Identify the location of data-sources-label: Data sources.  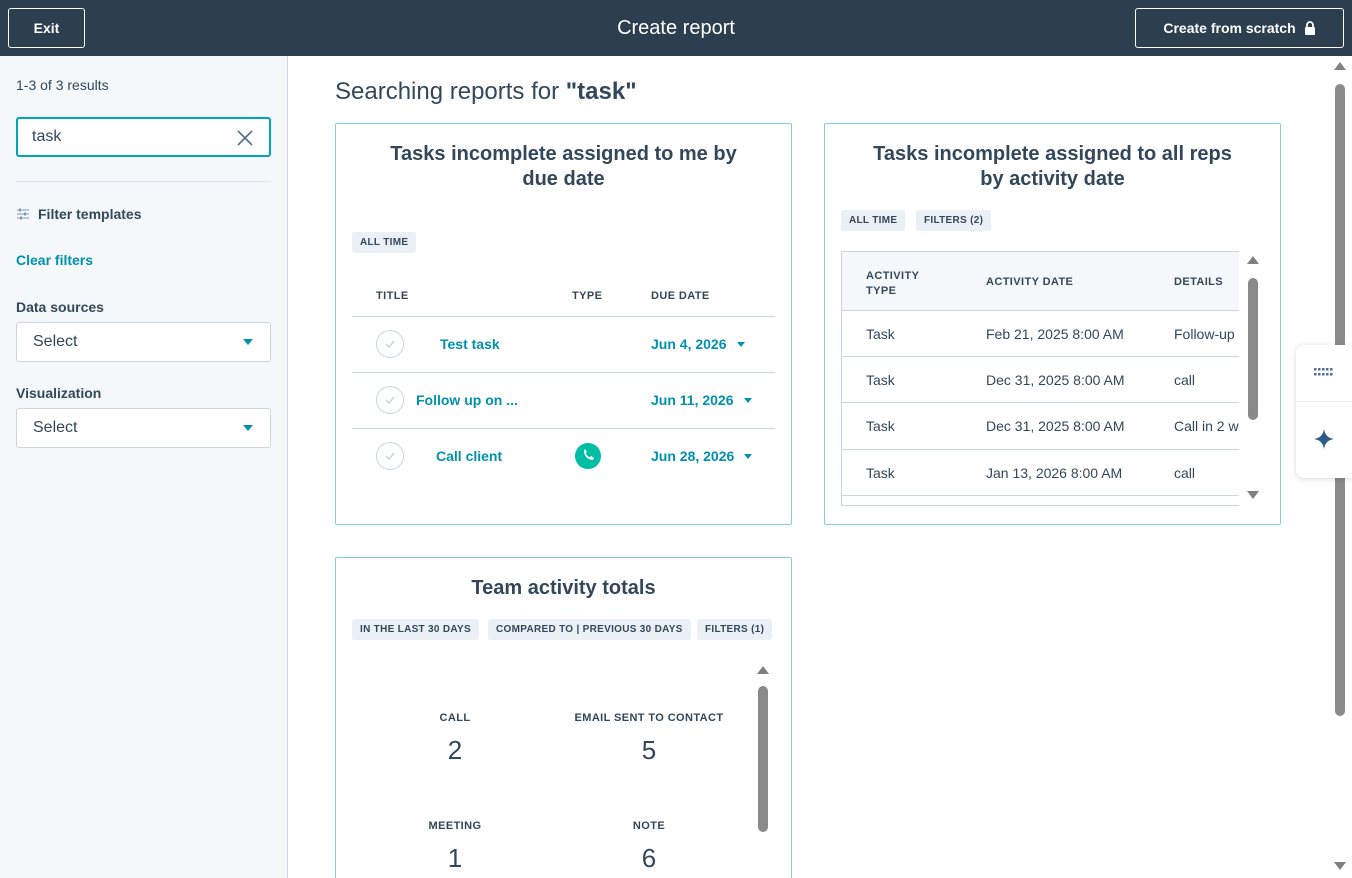
(60, 307).